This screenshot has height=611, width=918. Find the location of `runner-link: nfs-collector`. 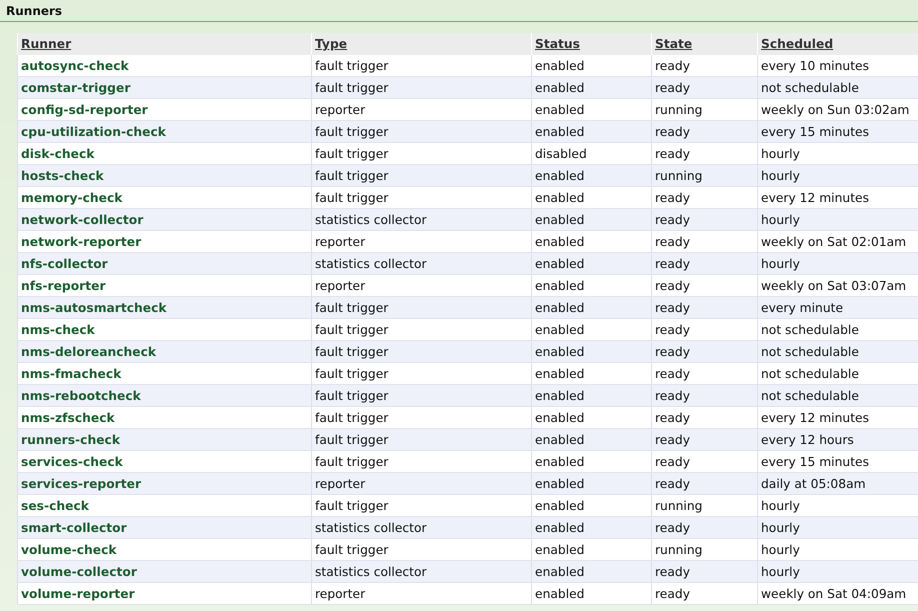

runner-link: nfs-collector is located at coordinates (64, 263).